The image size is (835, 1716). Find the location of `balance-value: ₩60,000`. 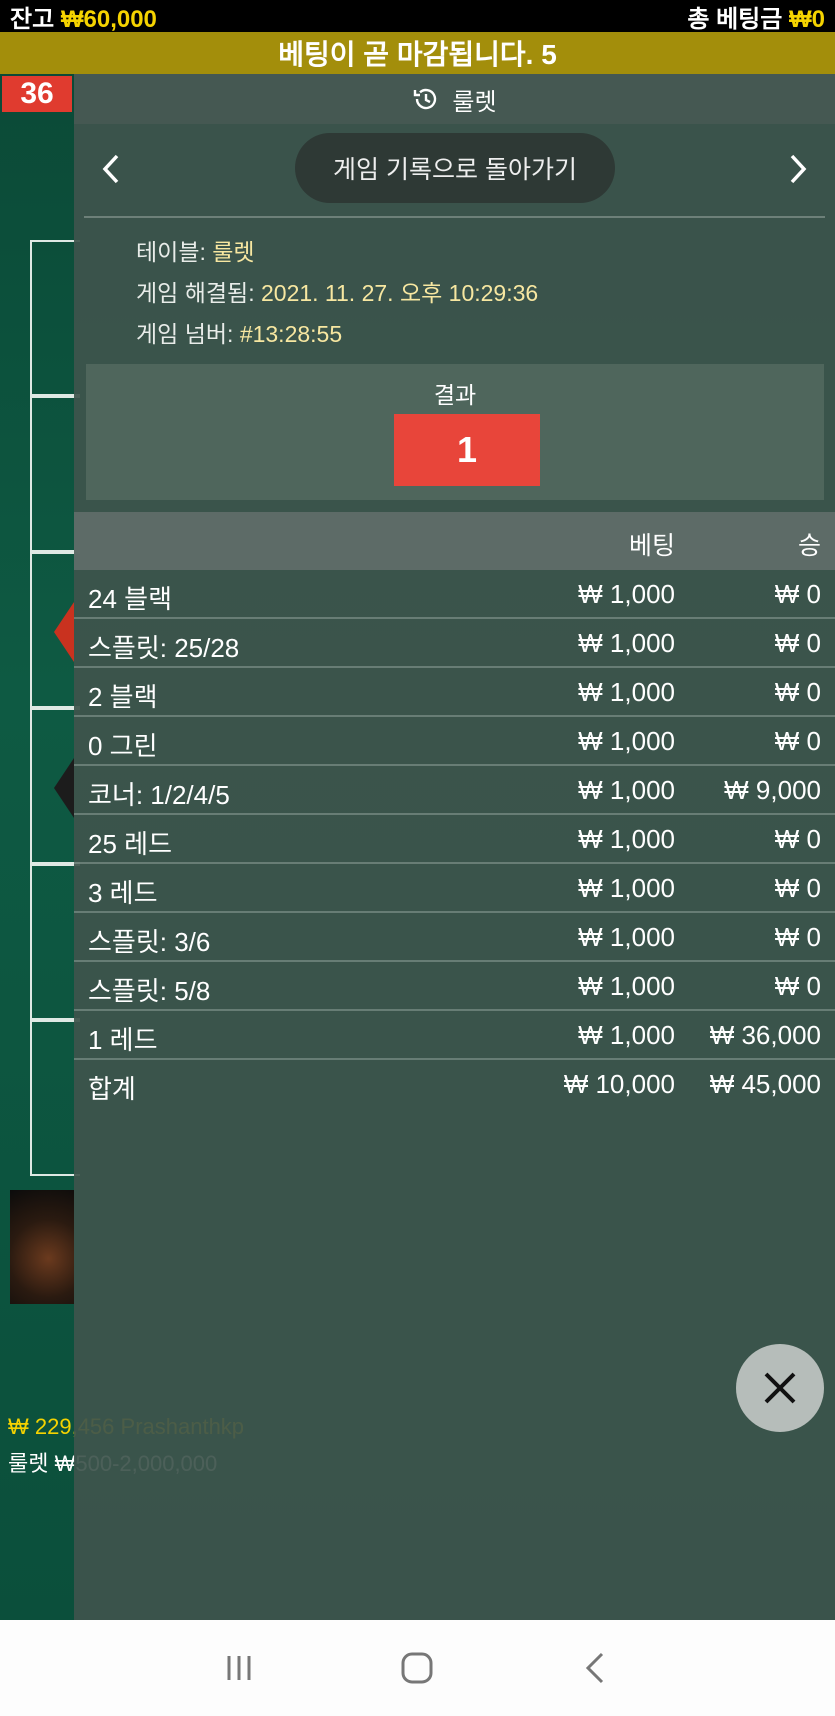

balance-value: ₩60,000 is located at coordinates (108, 19).